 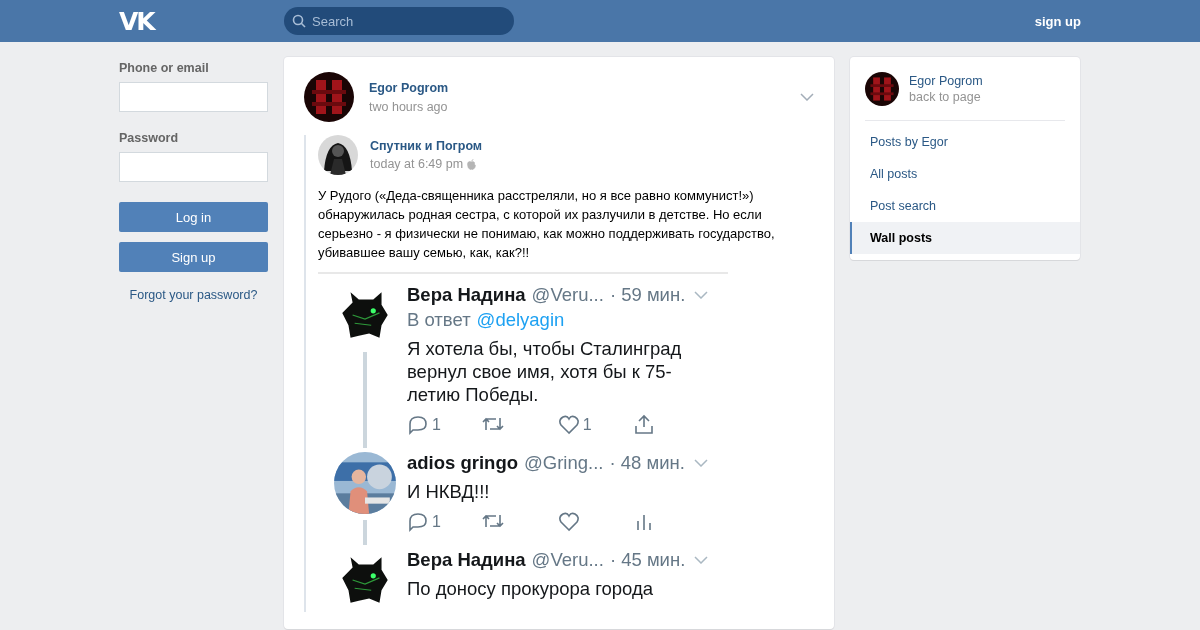 What do you see at coordinates (399, 21) in the screenshot?
I see `search-field: Search` at bounding box center [399, 21].